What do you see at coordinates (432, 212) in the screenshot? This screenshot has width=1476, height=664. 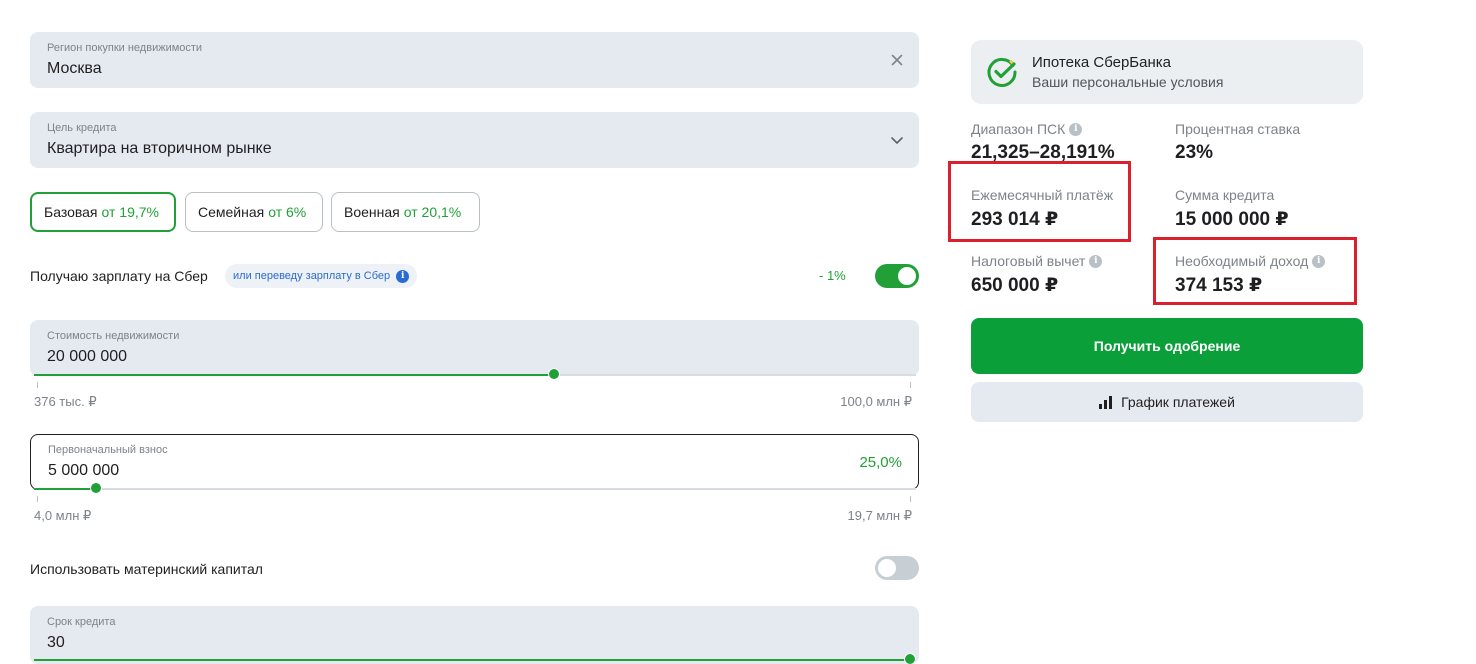 I see `program-rate: от 20,1%` at bounding box center [432, 212].